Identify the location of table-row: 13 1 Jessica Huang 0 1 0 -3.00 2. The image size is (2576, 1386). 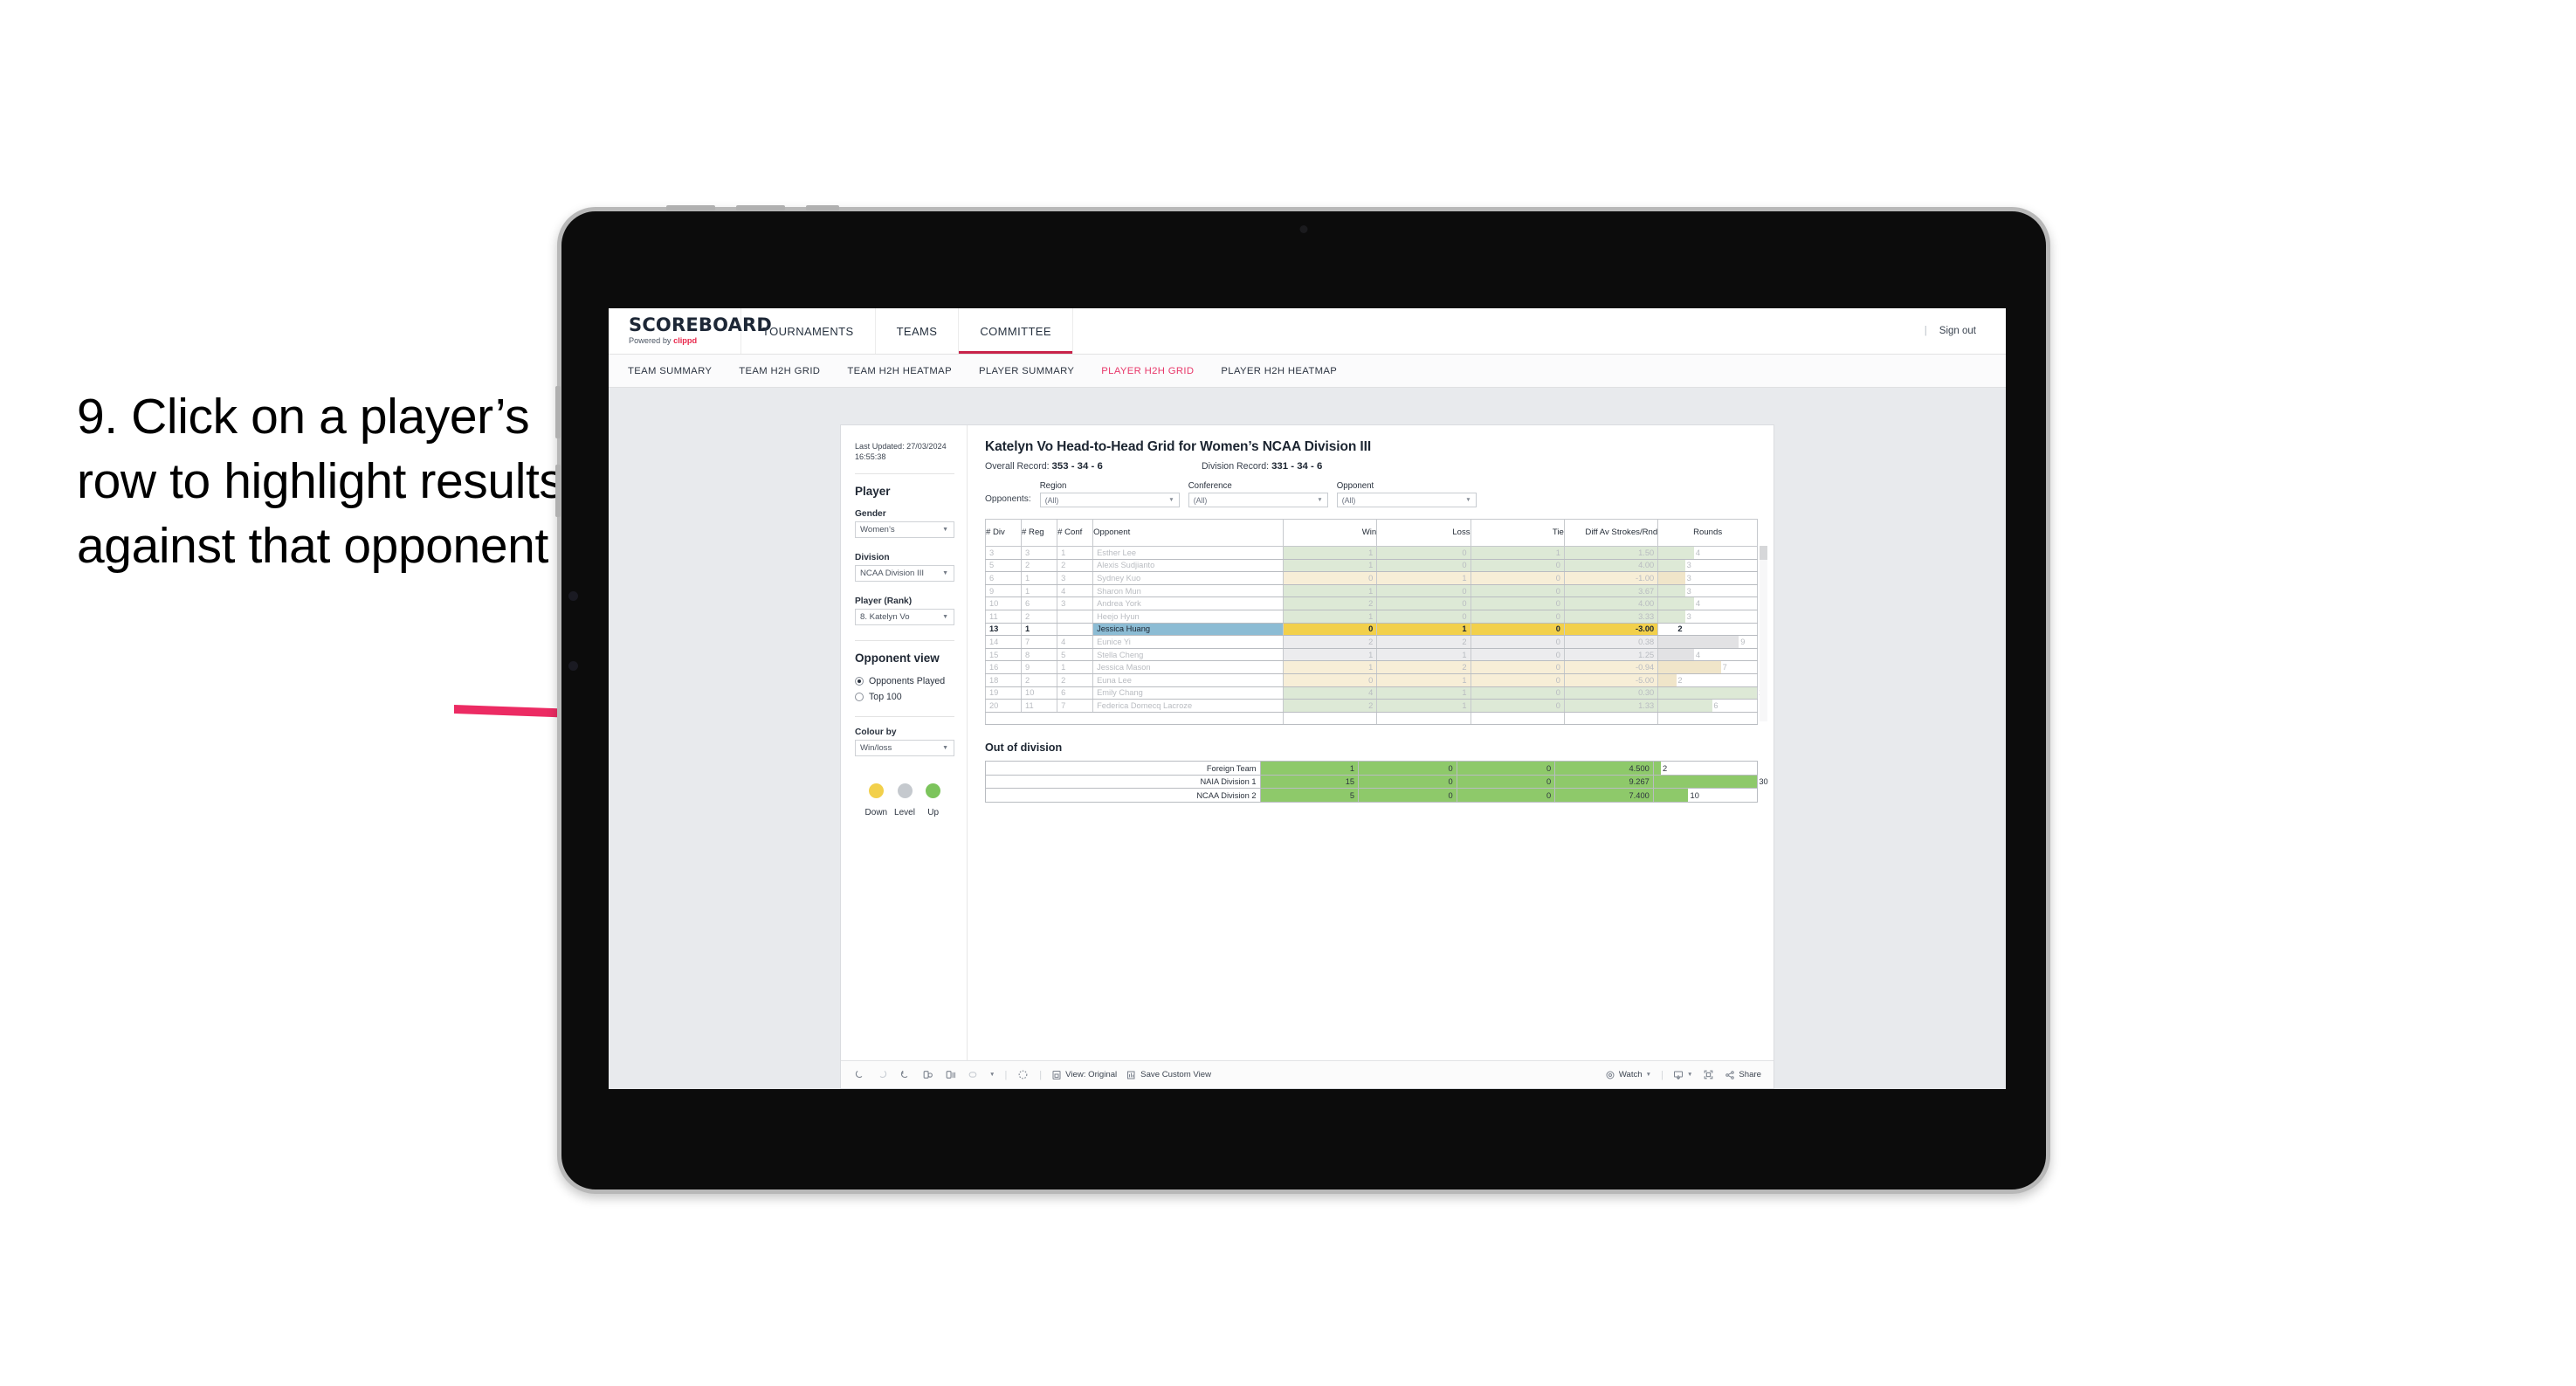
(1371, 630).